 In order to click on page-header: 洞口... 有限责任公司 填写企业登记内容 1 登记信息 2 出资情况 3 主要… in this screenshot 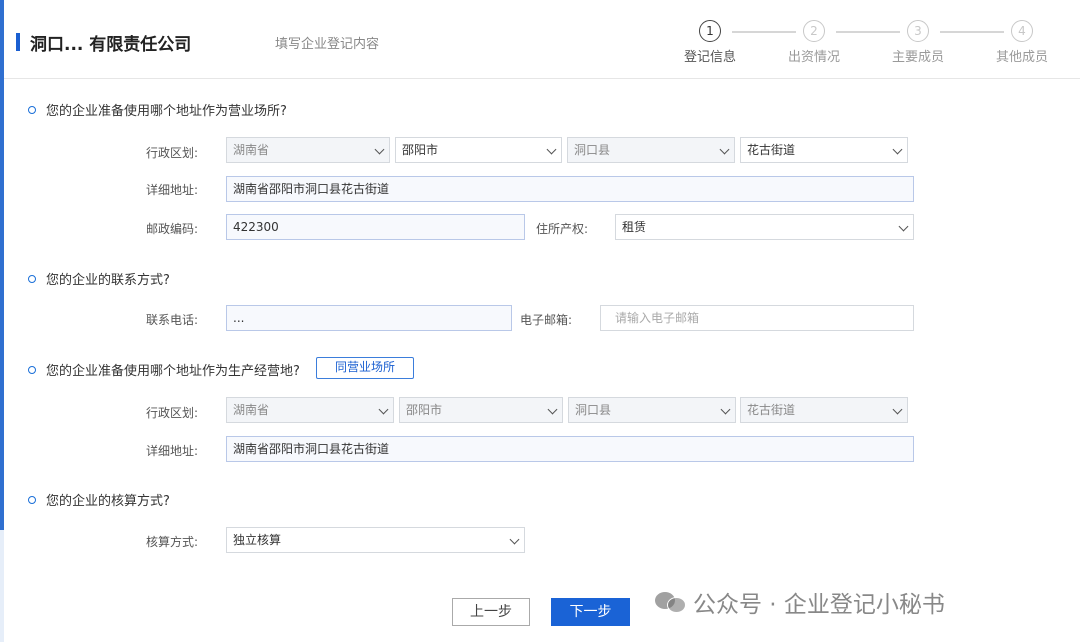, I will do `click(542, 39)`.